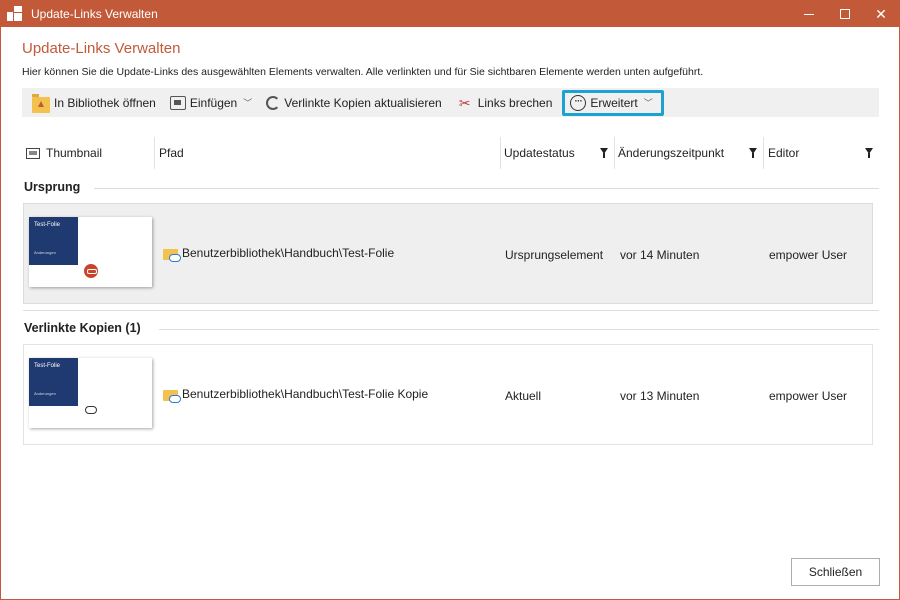 The image size is (900, 600). I want to click on close-button: Schließen, so click(835, 572).